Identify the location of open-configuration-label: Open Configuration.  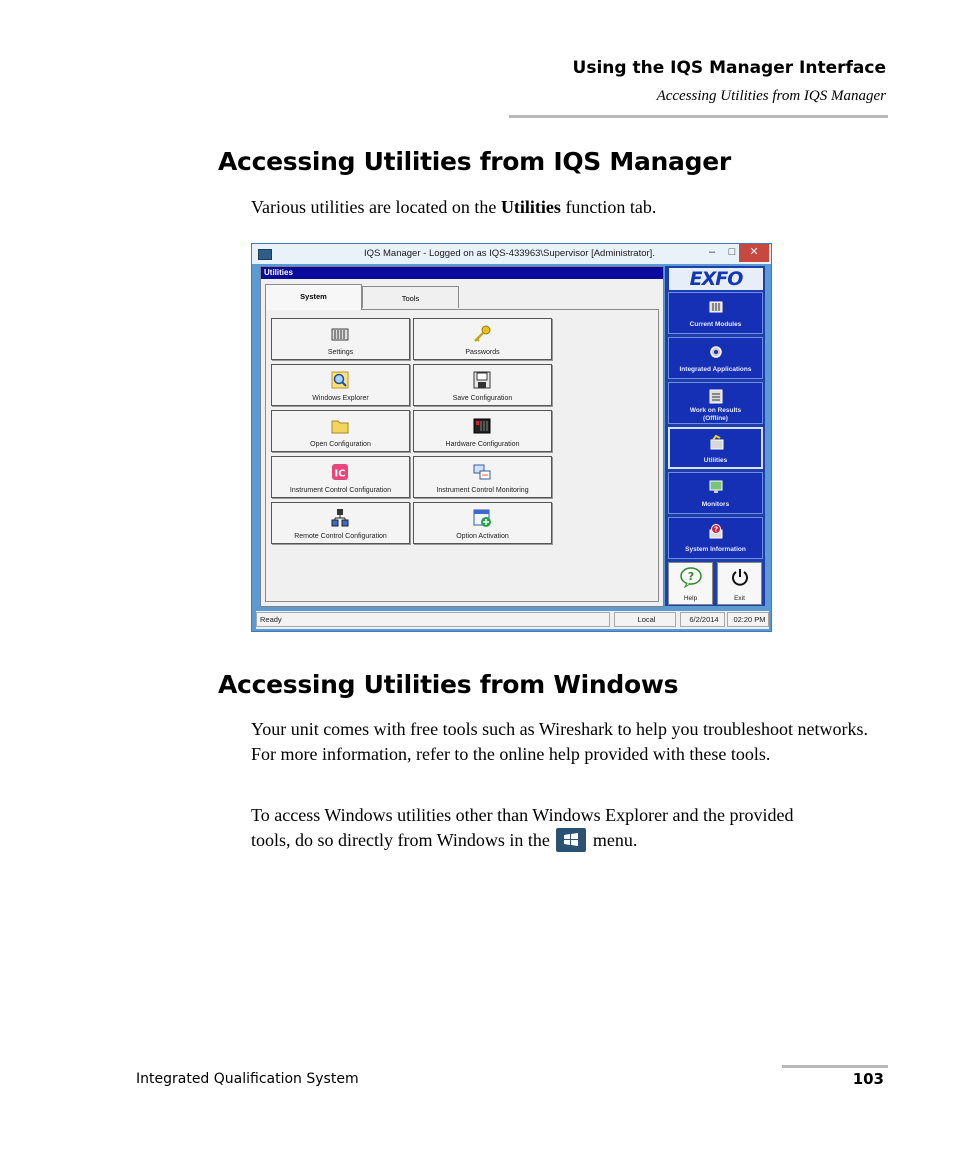
(340, 444).